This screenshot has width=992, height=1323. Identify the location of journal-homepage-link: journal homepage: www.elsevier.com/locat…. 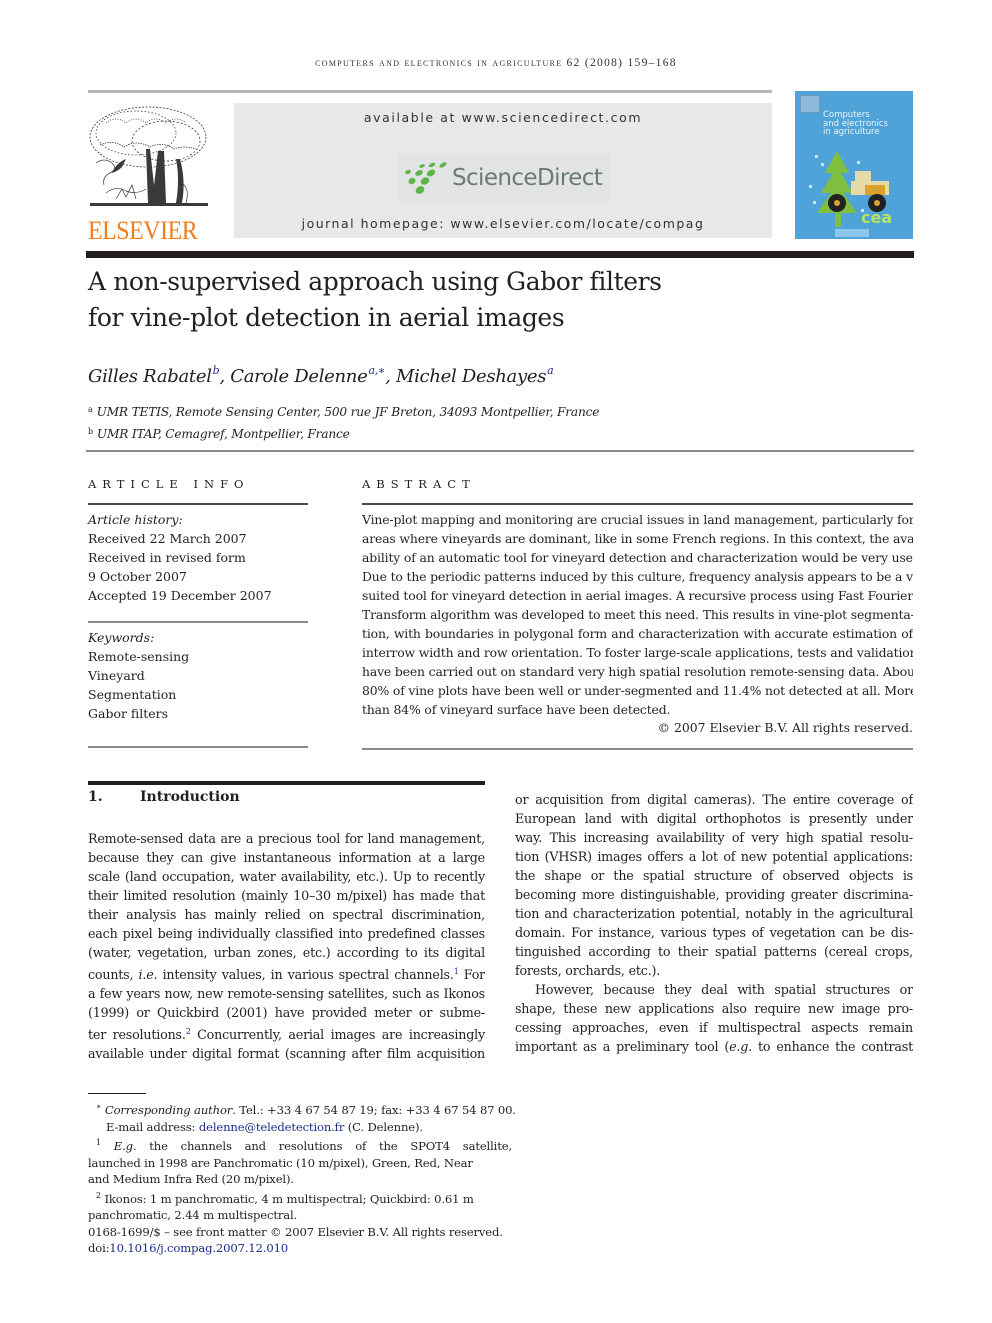
(503, 223).